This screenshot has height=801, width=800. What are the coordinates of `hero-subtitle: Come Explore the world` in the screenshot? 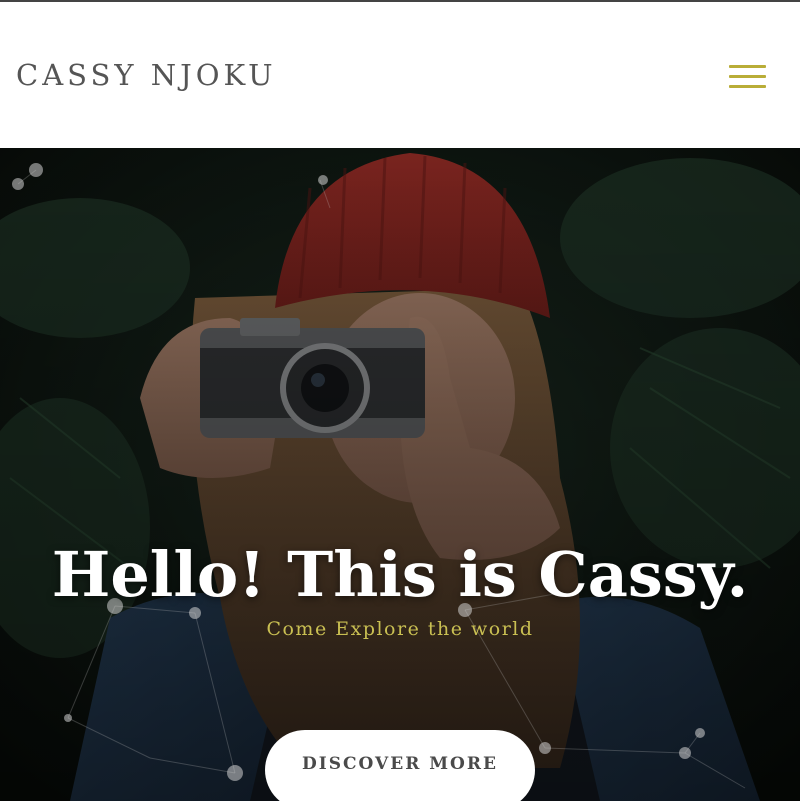 It's located at (400, 629).